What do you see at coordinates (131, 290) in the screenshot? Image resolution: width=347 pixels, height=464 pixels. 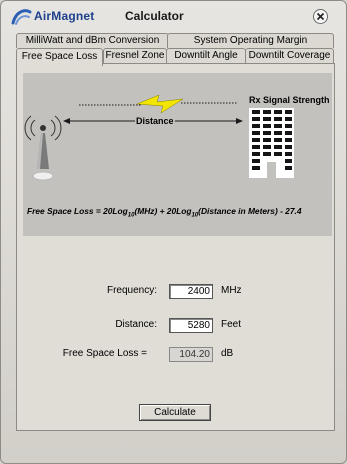 I see `frequency-label: Frequency:` at bounding box center [131, 290].